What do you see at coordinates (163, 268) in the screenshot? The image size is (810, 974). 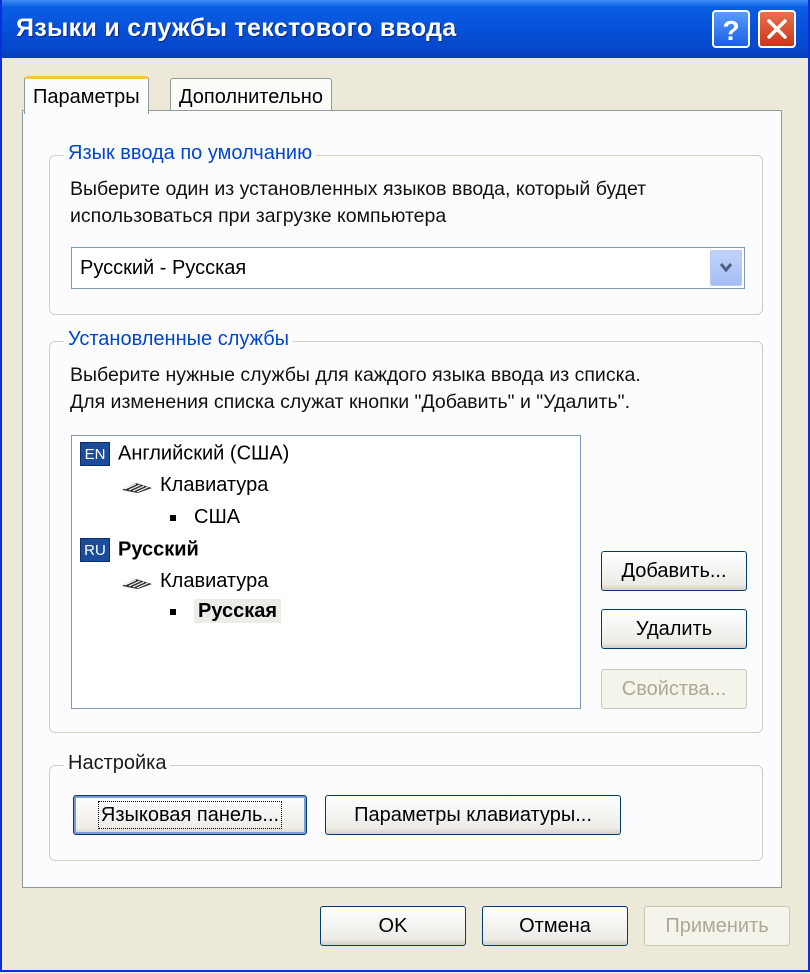 I see `selected-language: Русский - Русская` at bounding box center [163, 268].